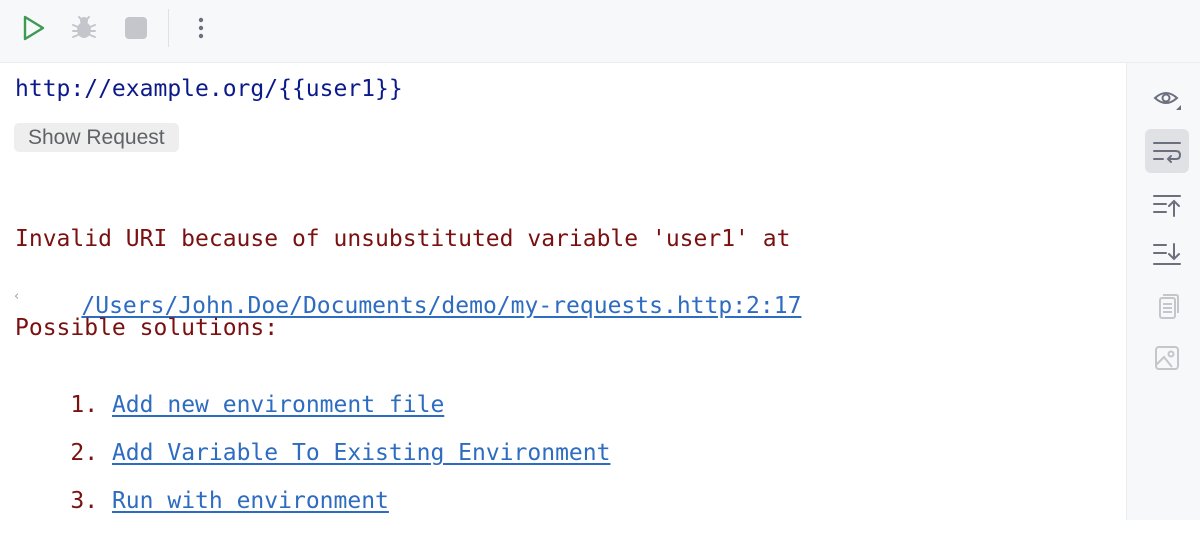 This screenshot has width=1200, height=543. What do you see at coordinates (168, 28) in the screenshot?
I see `toolbar-separator` at bounding box center [168, 28].